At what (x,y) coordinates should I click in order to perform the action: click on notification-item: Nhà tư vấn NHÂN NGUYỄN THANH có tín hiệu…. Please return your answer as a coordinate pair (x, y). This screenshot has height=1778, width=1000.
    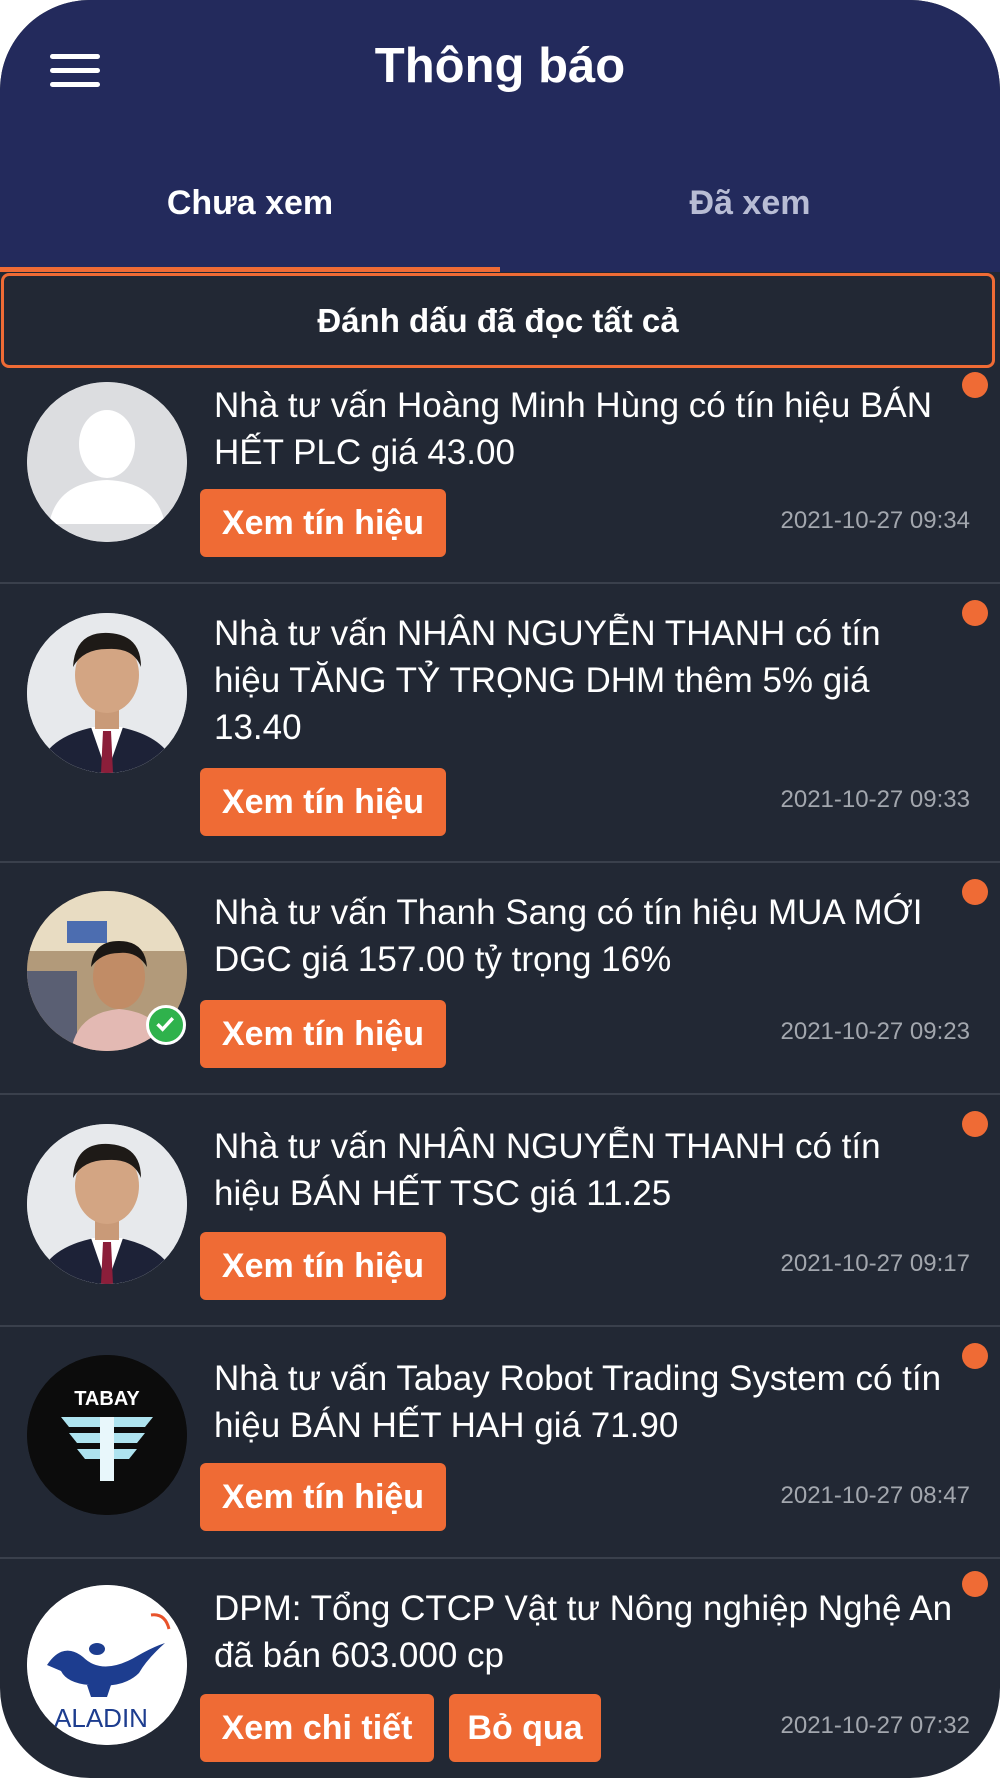
    Looking at the image, I should click on (500, 1211).